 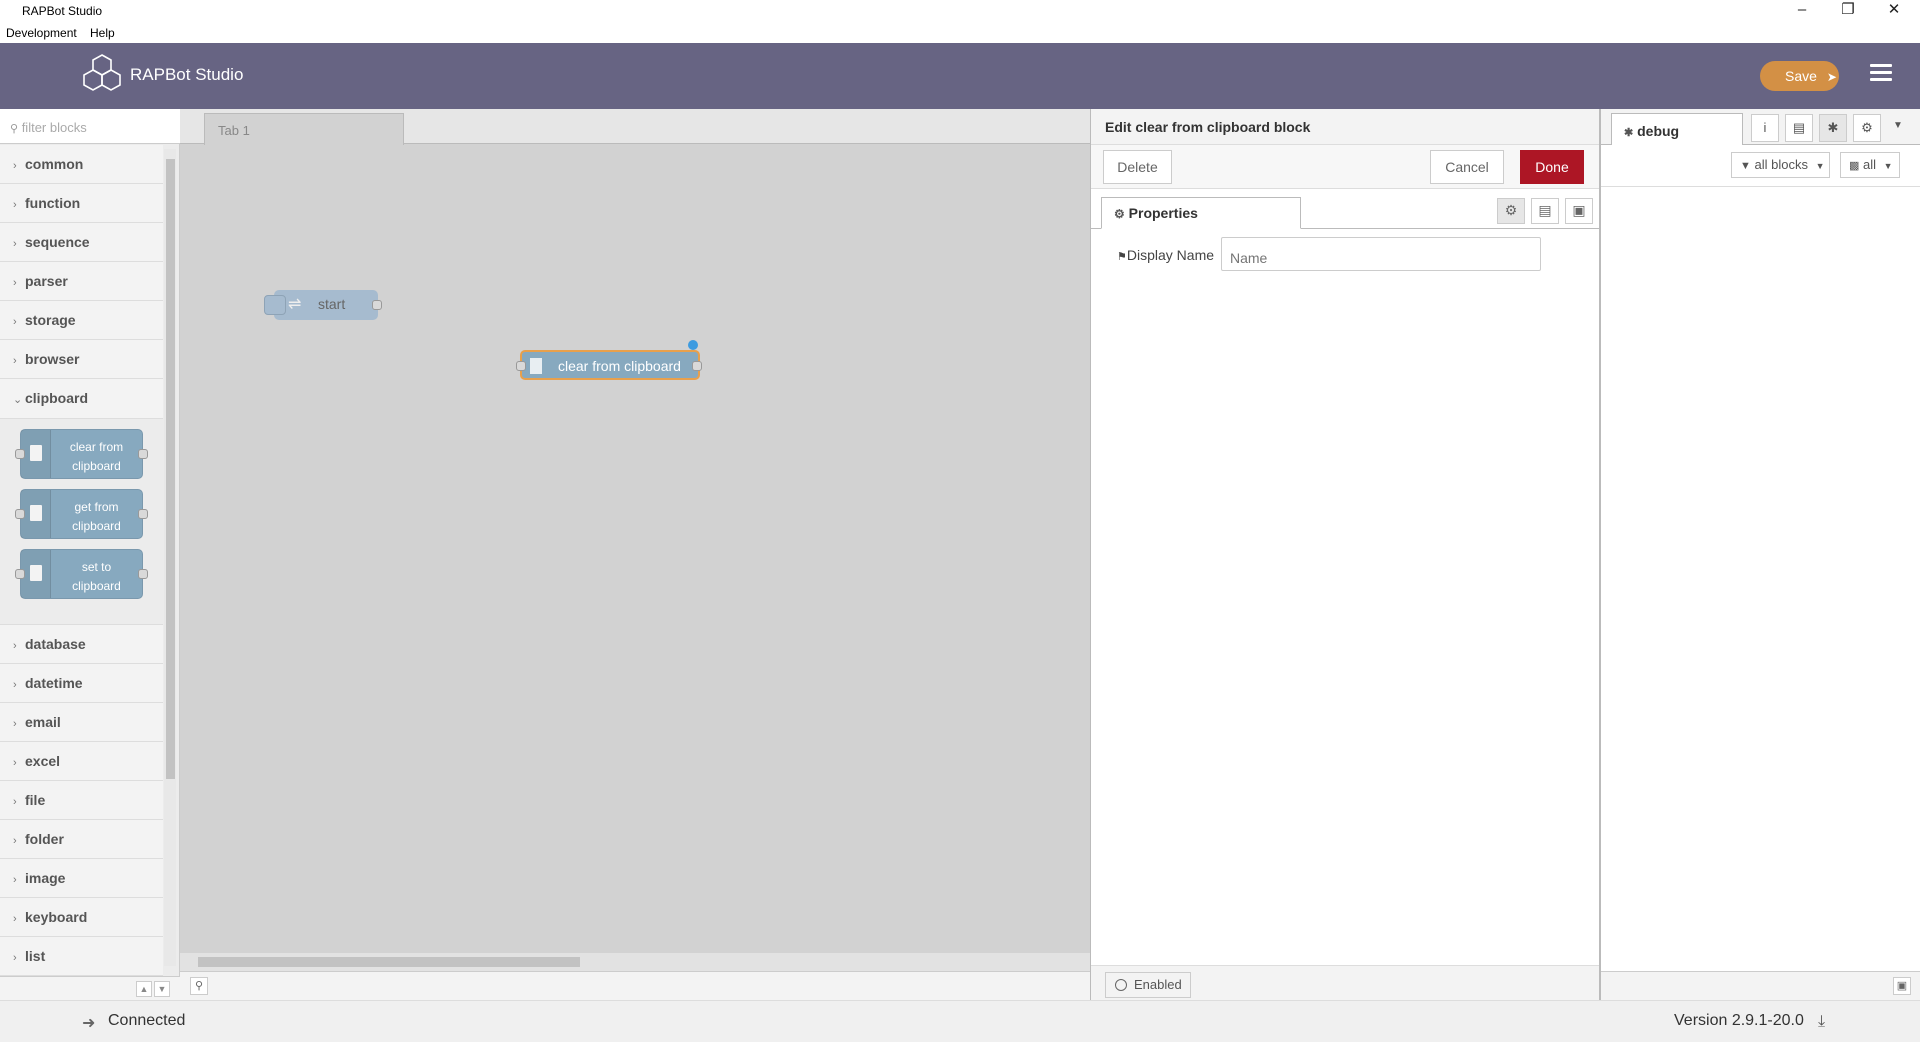 What do you see at coordinates (81, 839) in the screenshot?
I see `palette-category: › folder` at bounding box center [81, 839].